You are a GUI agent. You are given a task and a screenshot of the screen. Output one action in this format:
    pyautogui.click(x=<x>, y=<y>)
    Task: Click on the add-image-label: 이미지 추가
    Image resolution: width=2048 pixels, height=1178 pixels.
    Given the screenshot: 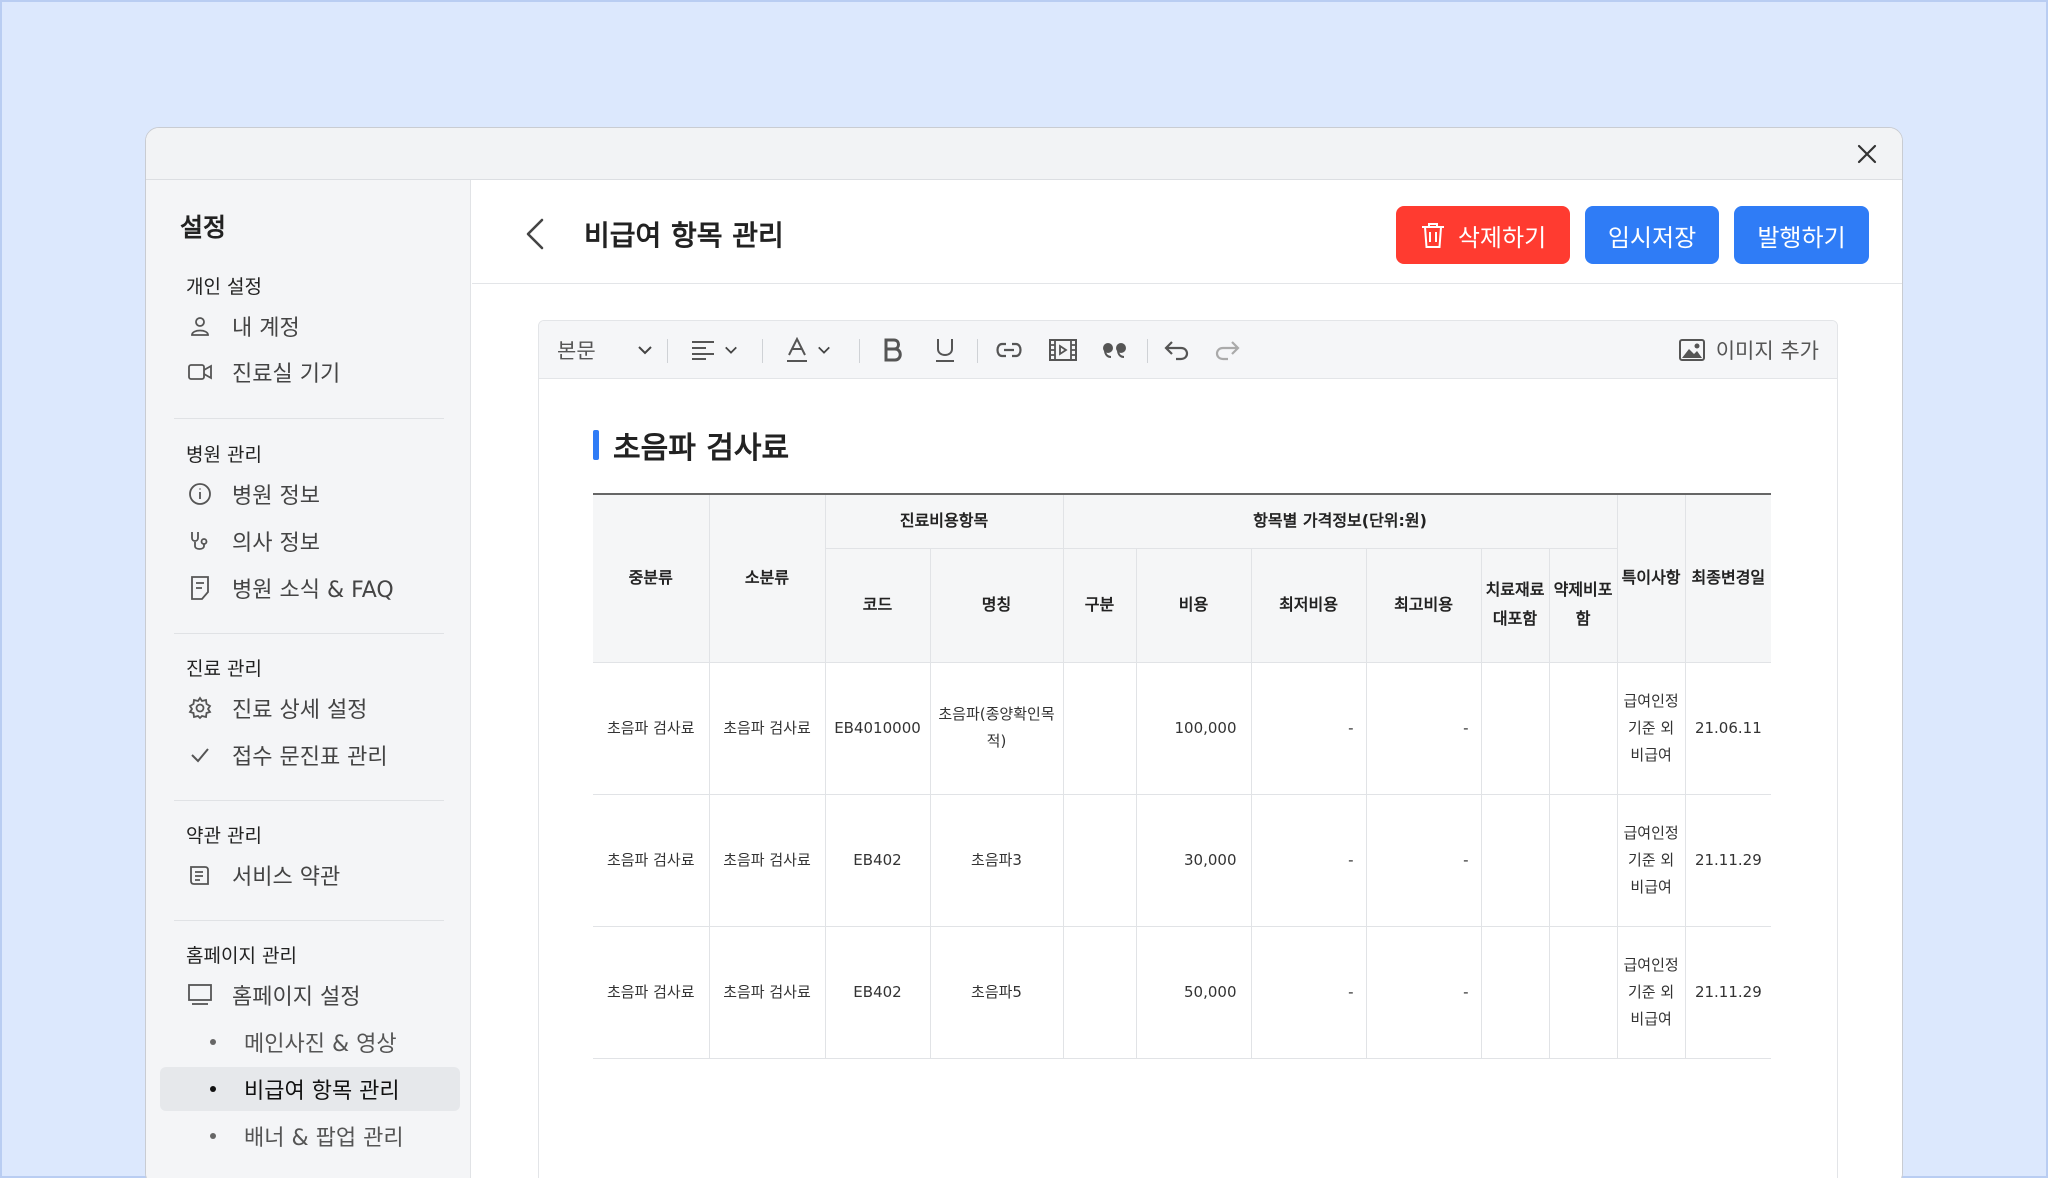 What is the action you would take?
    pyautogui.click(x=1767, y=351)
    